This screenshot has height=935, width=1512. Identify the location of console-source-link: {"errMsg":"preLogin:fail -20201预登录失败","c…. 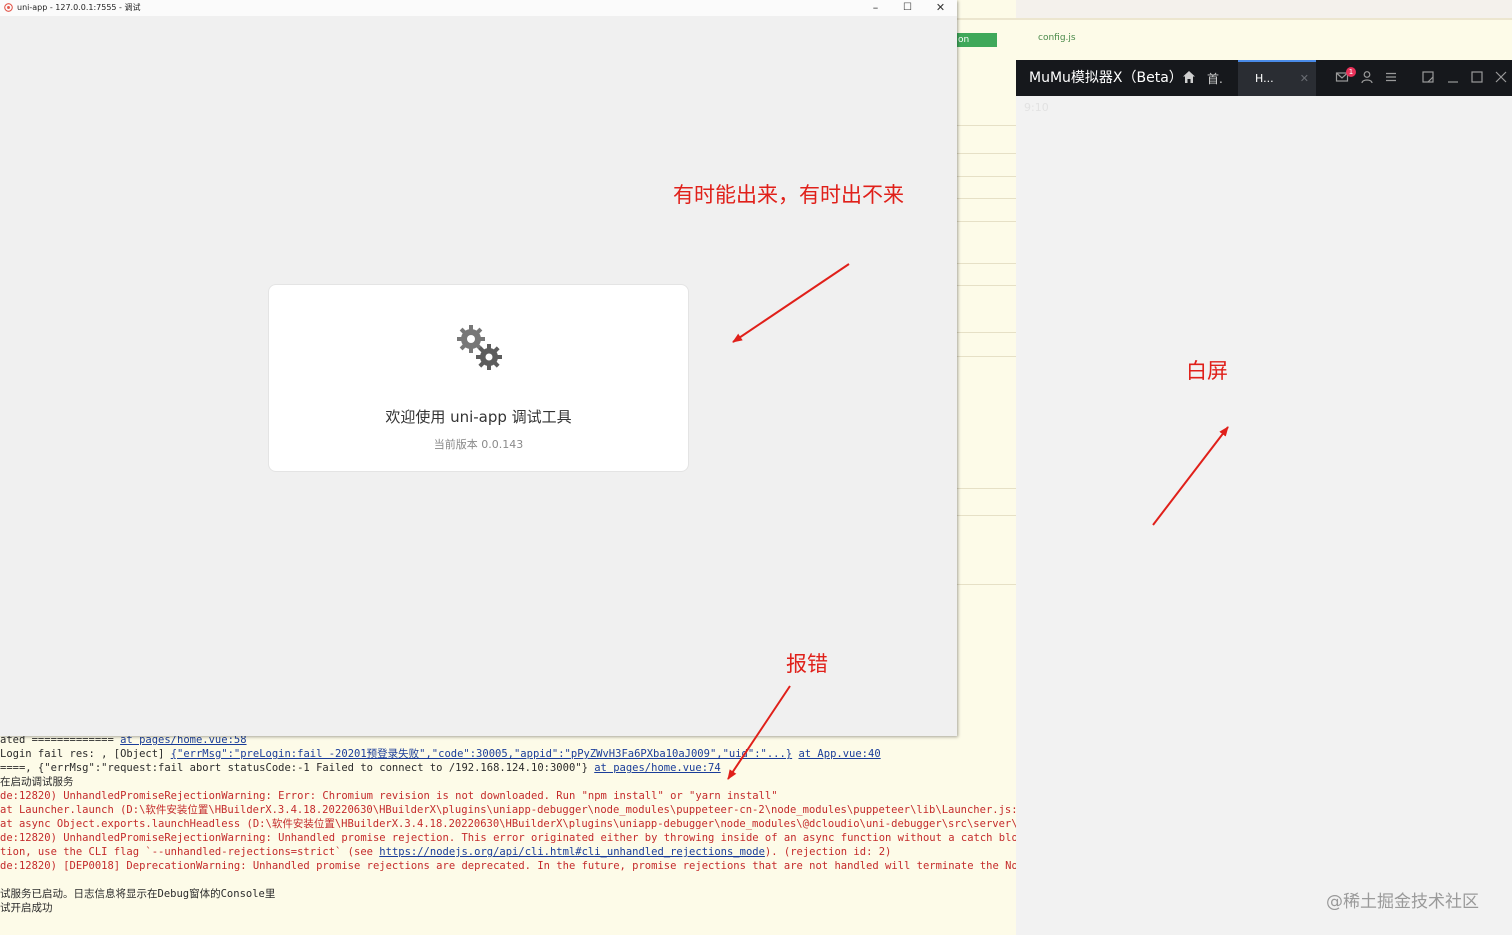
(481, 754).